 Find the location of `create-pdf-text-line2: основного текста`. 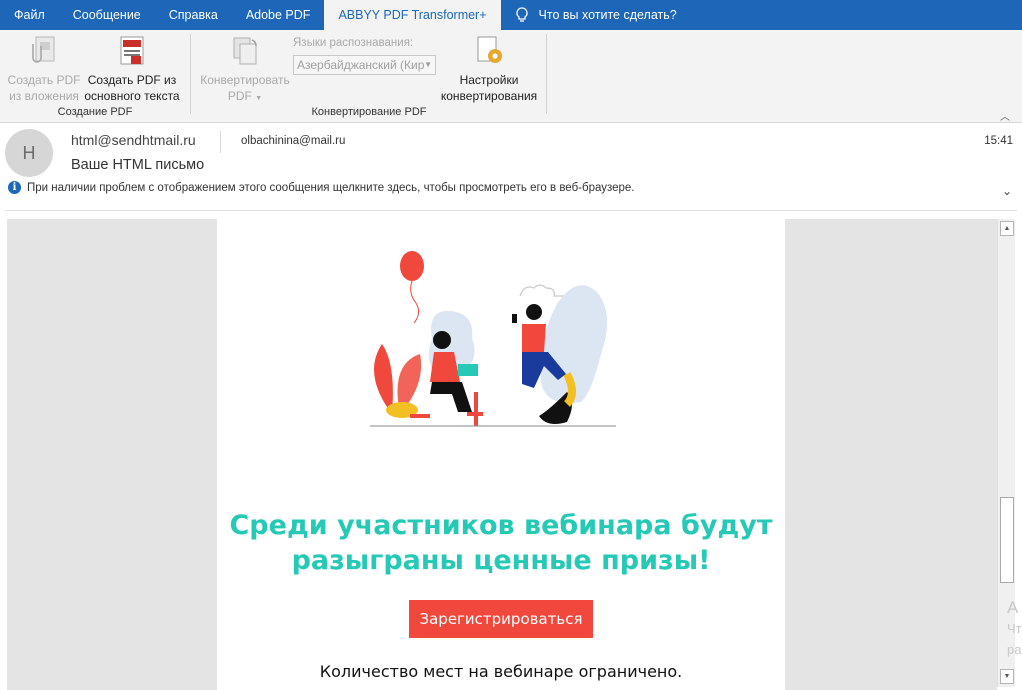

create-pdf-text-line2: основного текста is located at coordinates (132, 96).